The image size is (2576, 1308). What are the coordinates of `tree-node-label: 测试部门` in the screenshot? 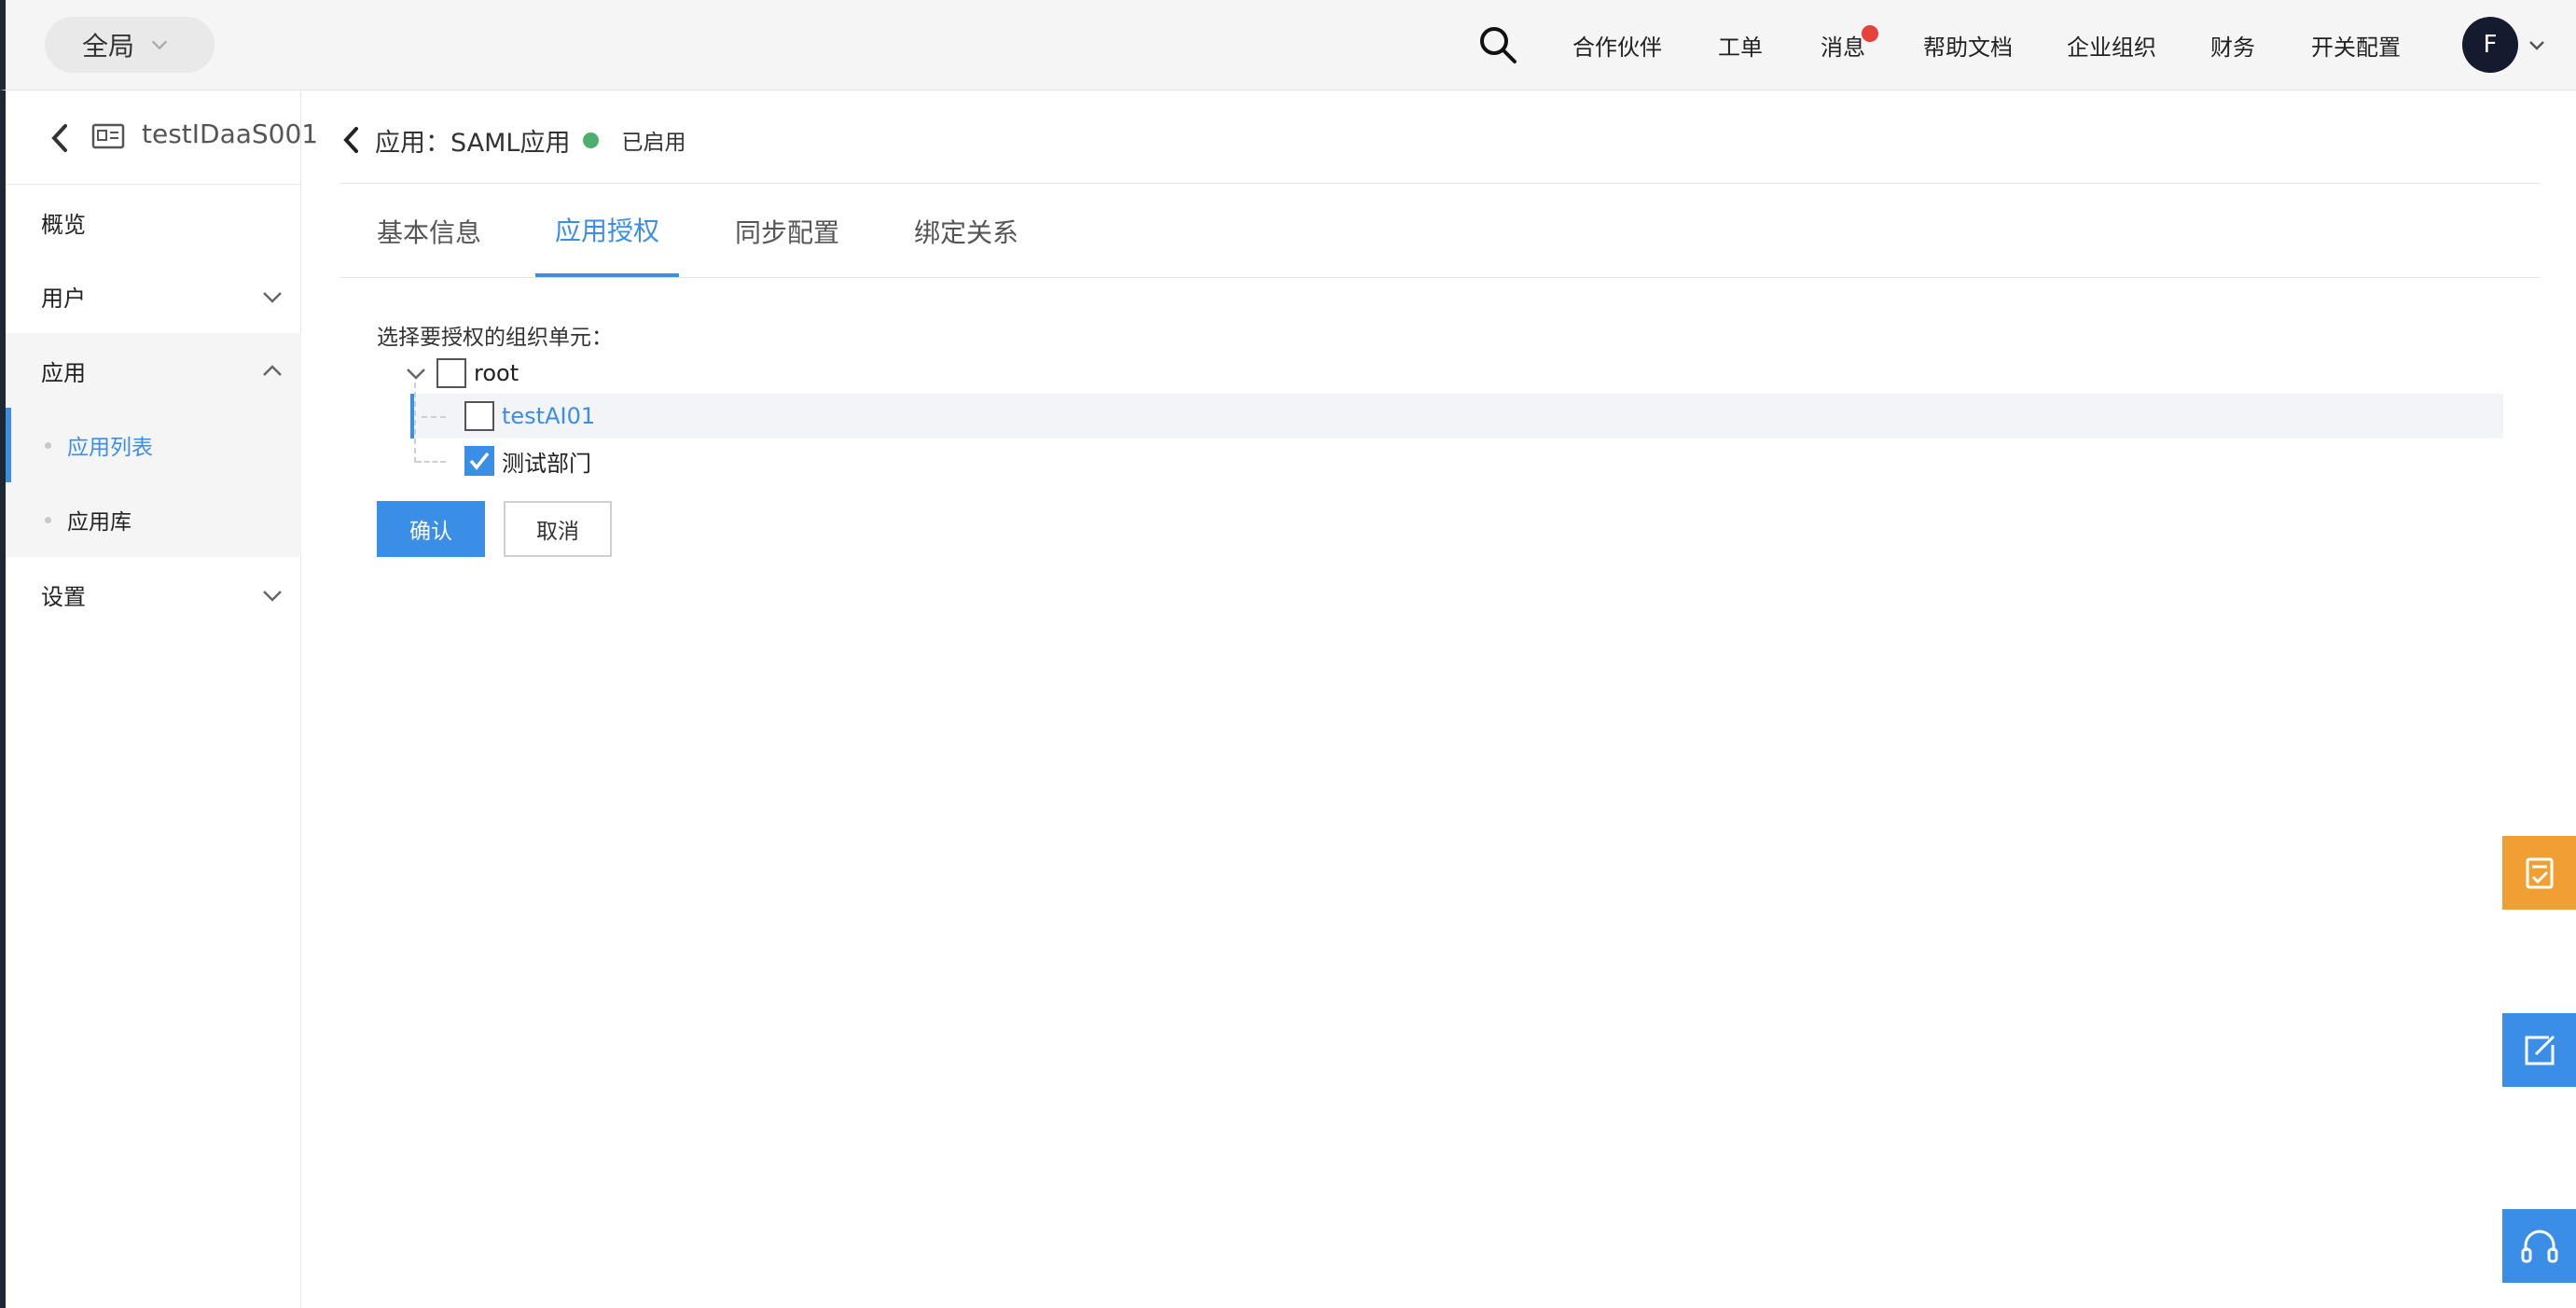 It's located at (546, 464).